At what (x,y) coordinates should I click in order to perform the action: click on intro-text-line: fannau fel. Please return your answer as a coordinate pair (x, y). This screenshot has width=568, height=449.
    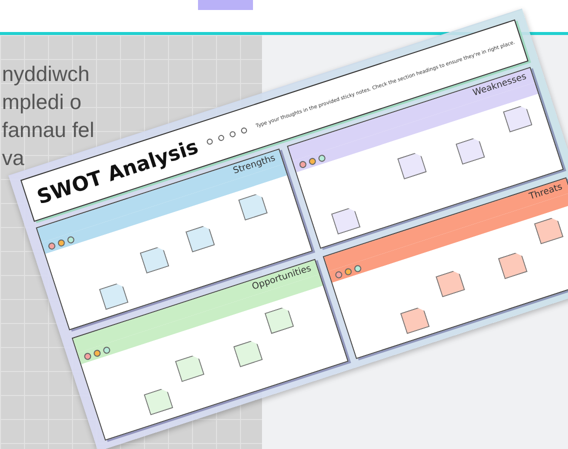
    Looking at the image, I should click on (47, 131).